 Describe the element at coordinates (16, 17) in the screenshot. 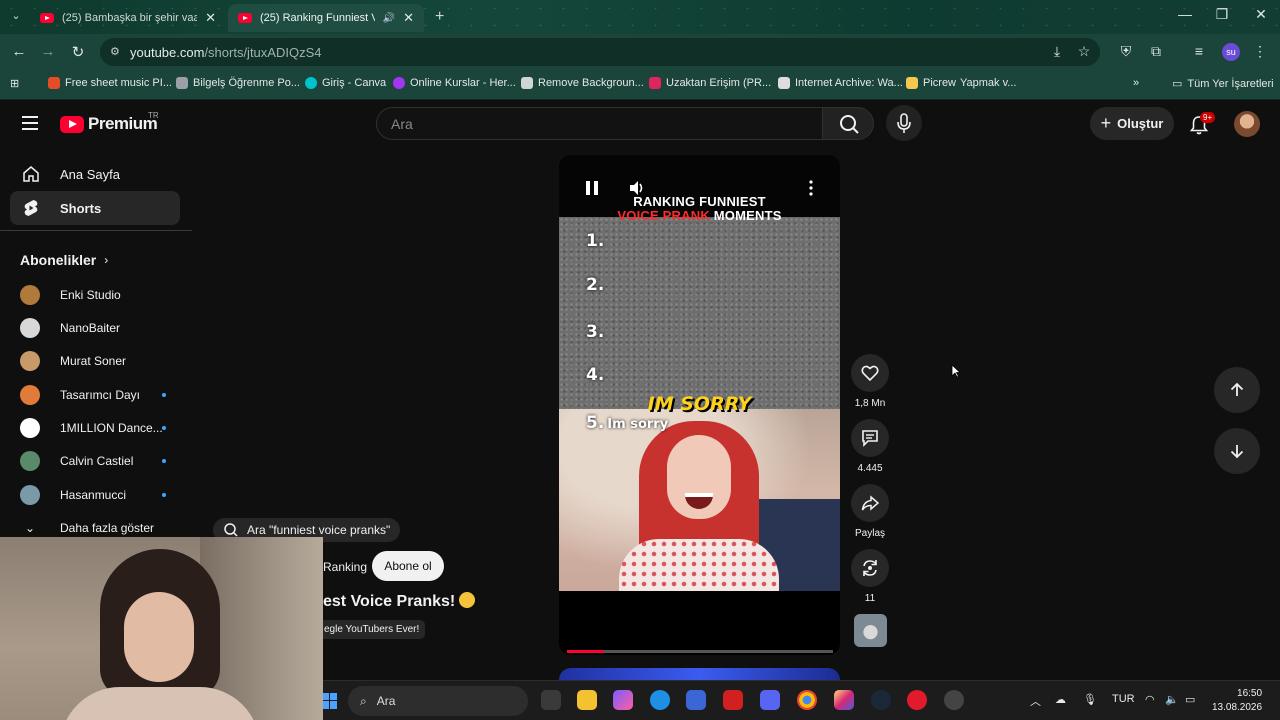

I see `tab-search-icon: ⌄` at that location.